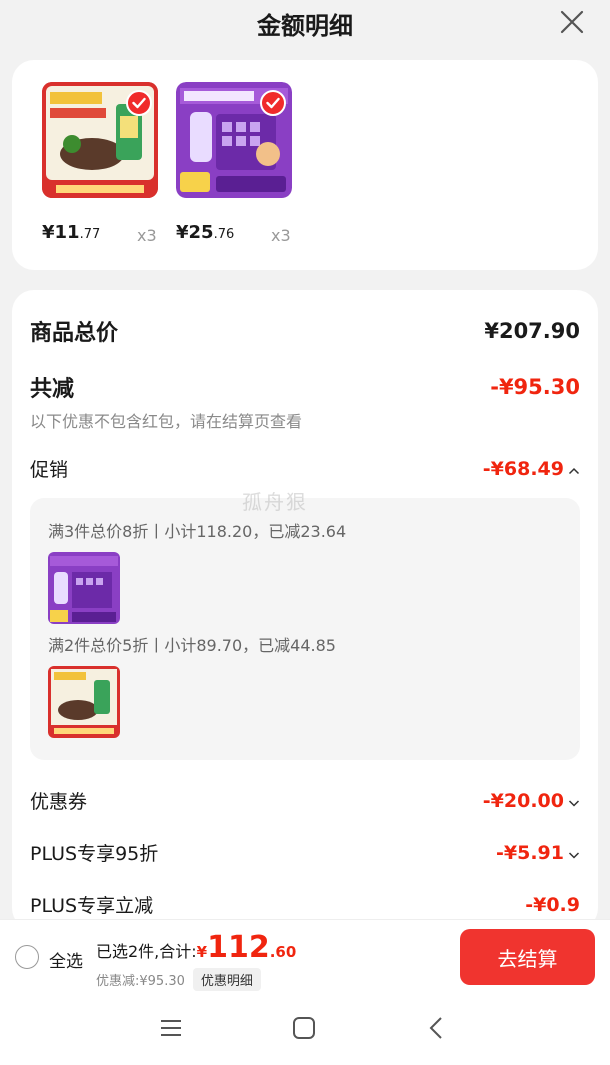 The width and height of the screenshot is (610, 1065). Describe the element at coordinates (532, 331) in the screenshot. I see `total-price-value: ¥207.90` at that location.